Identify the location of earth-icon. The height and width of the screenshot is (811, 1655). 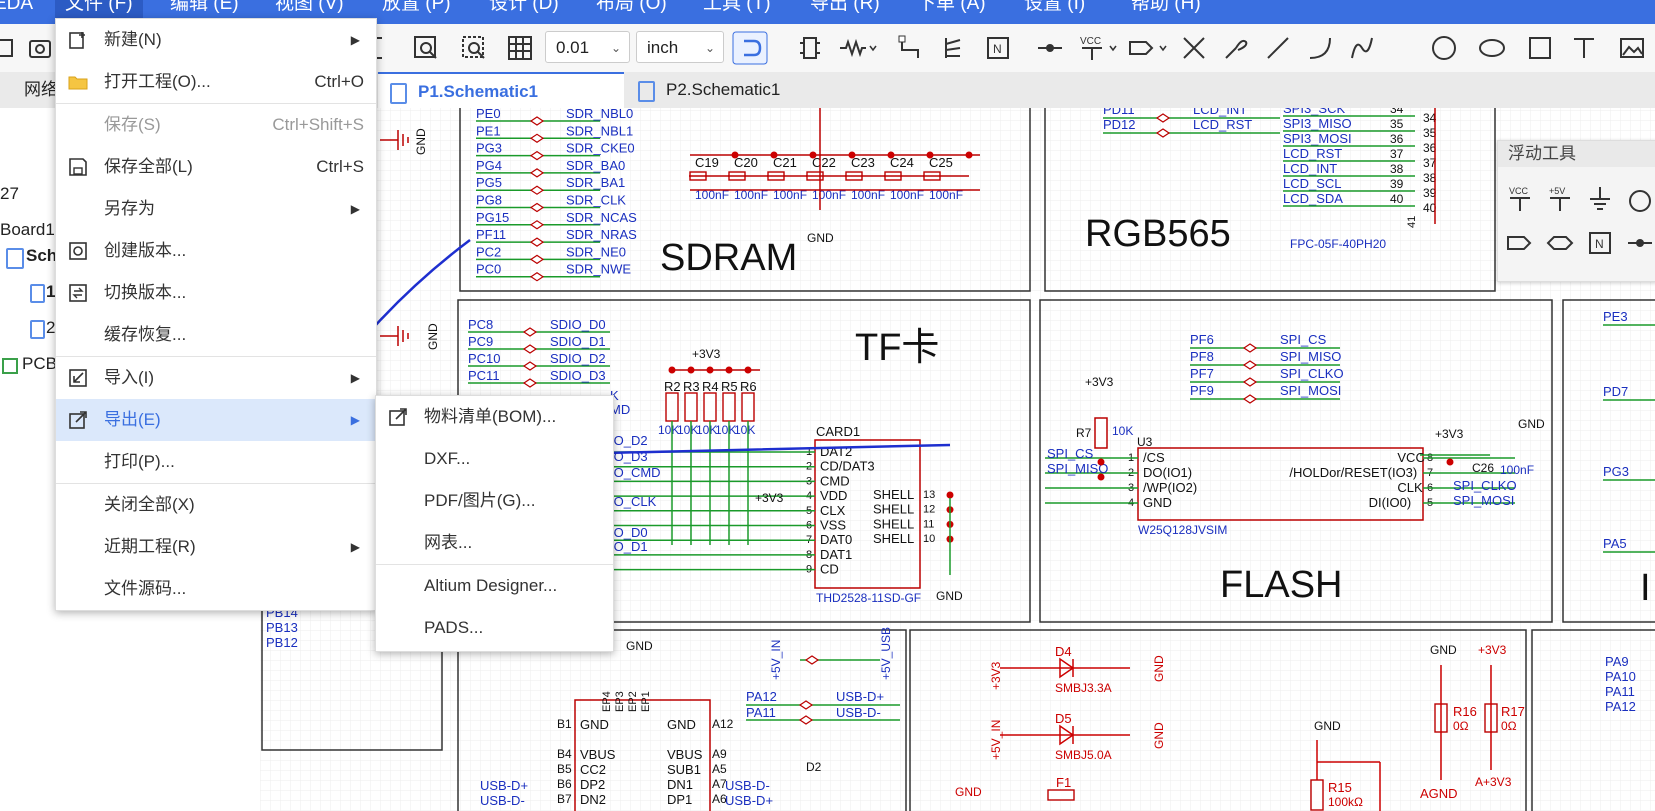
(1640, 199).